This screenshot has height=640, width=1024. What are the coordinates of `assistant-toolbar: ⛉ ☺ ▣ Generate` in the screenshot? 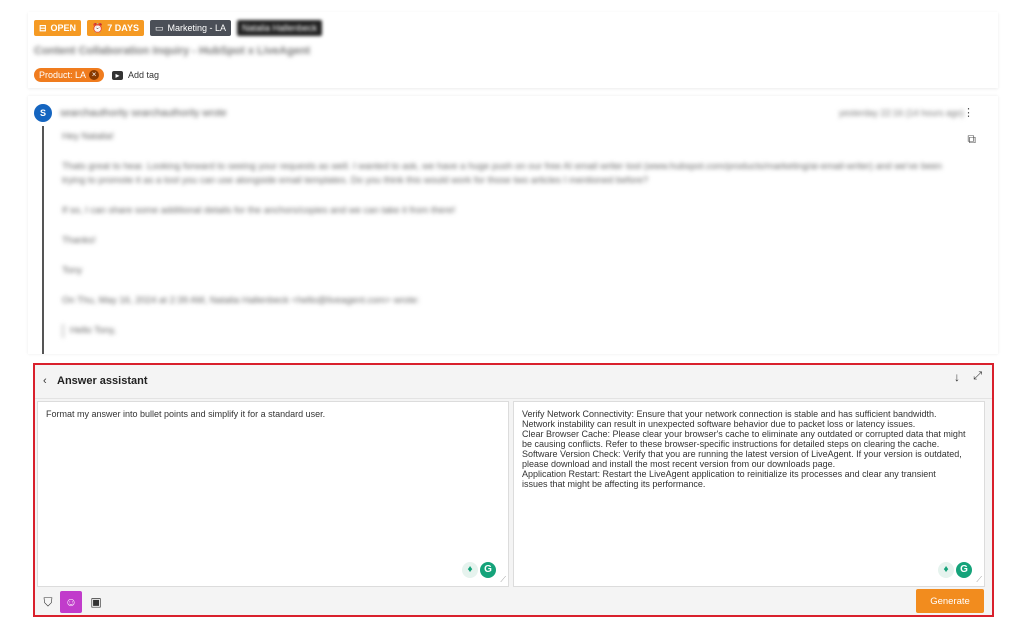 It's located at (513, 602).